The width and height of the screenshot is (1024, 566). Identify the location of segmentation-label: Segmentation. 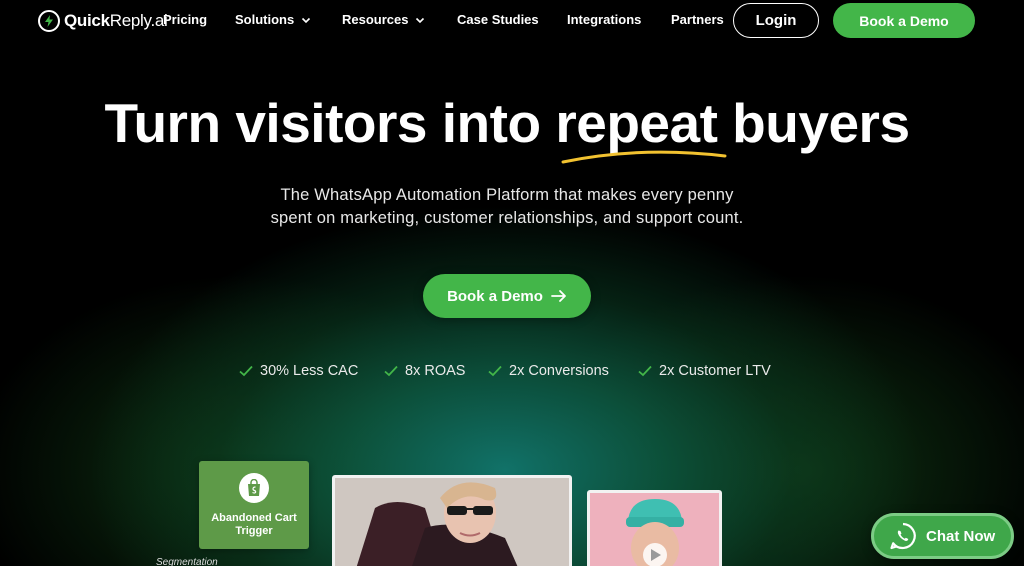
(187, 561).